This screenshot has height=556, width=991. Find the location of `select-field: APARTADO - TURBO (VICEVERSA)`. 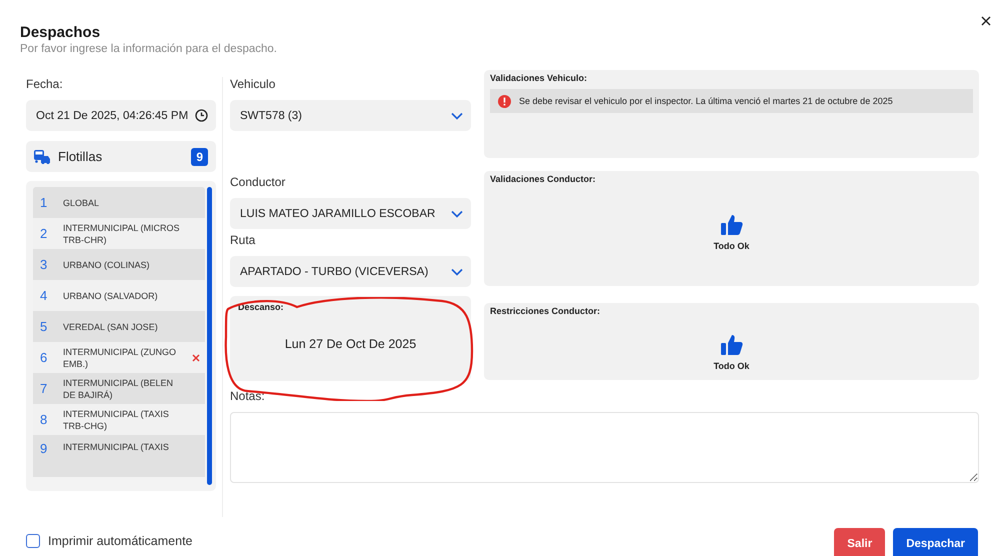

select-field: APARTADO - TURBO (VICEVERSA) is located at coordinates (350, 271).